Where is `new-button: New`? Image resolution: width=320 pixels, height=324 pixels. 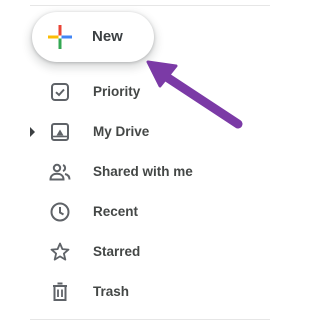 new-button: New is located at coordinates (93, 37).